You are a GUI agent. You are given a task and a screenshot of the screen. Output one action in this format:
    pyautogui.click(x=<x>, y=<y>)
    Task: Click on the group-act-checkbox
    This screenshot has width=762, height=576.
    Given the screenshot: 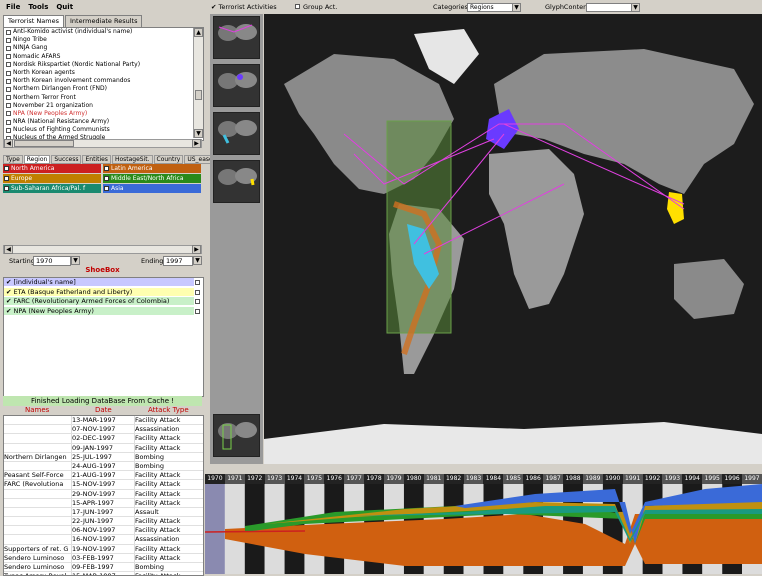 What is the action you would take?
    pyautogui.click(x=297, y=6)
    